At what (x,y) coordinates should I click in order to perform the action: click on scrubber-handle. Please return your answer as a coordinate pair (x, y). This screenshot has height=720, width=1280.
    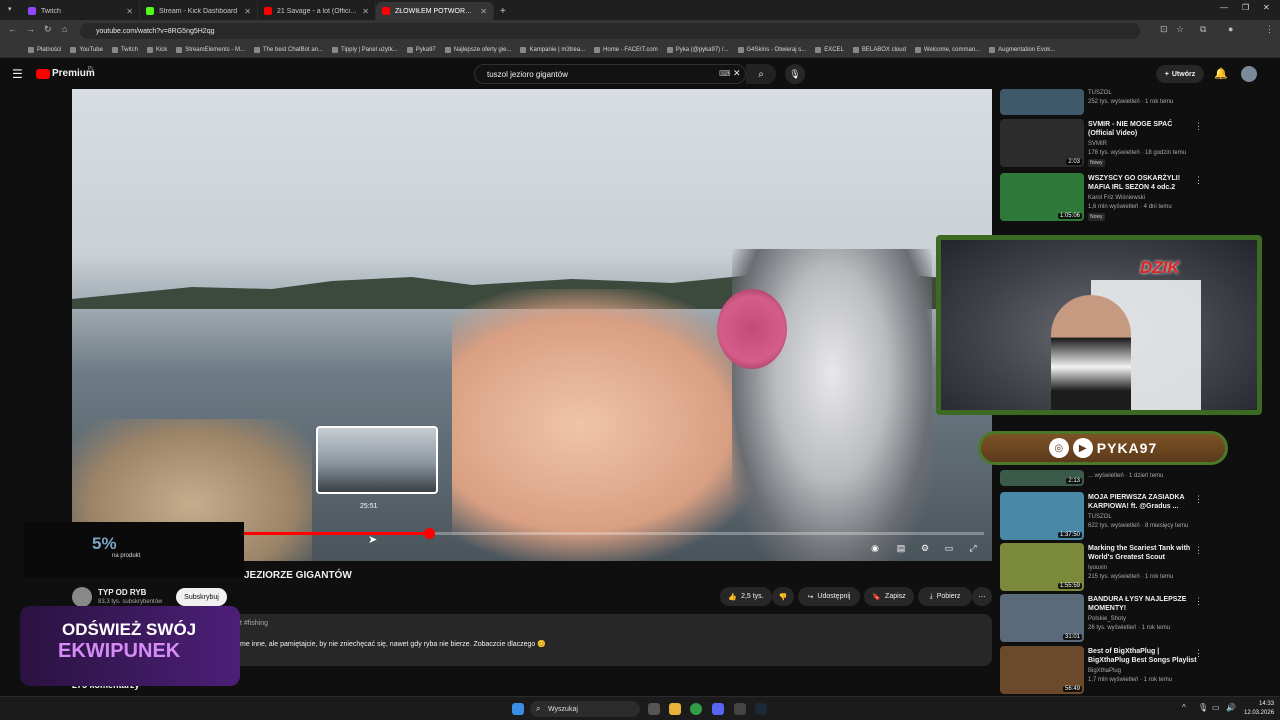
    Looking at the image, I should click on (429, 533).